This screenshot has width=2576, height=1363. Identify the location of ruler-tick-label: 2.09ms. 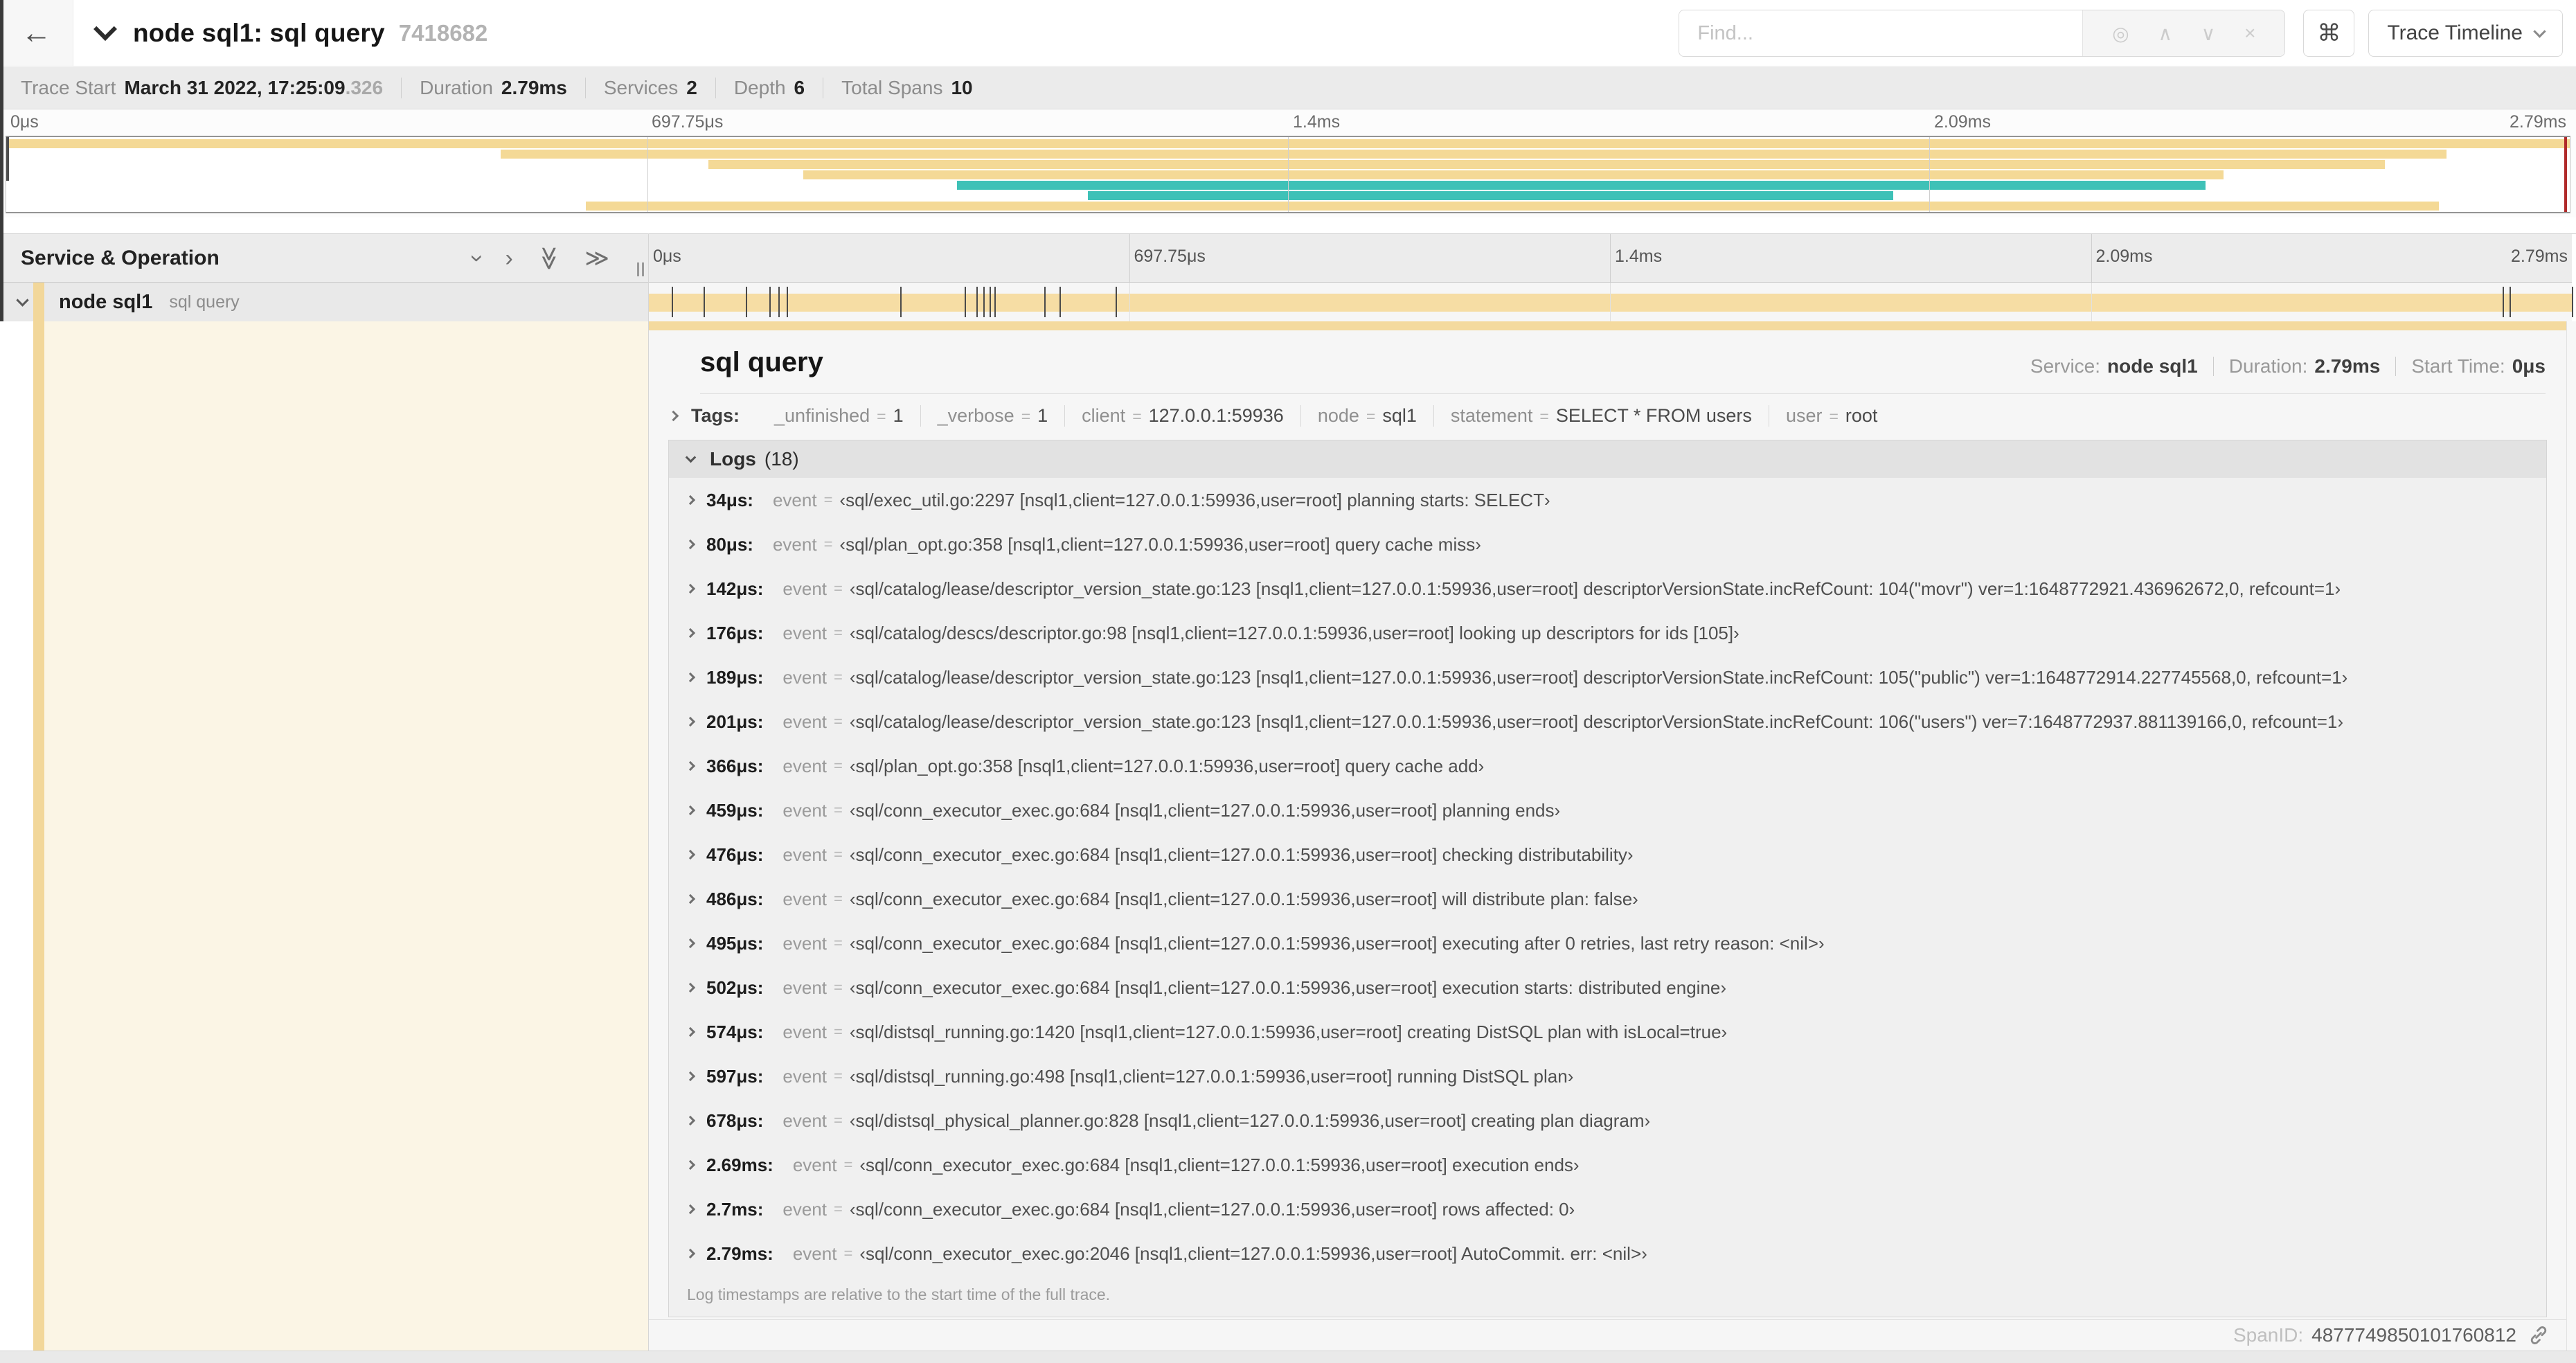
(2124, 256).